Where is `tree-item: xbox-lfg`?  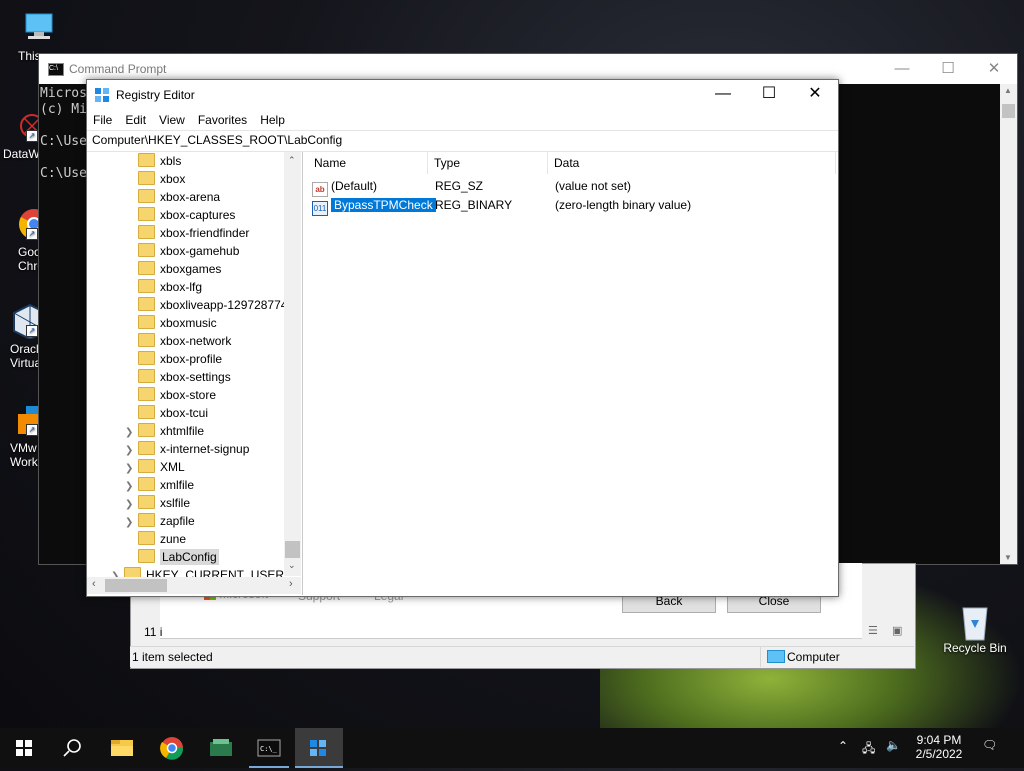
tree-item: xbox-lfg is located at coordinates (163, 287).